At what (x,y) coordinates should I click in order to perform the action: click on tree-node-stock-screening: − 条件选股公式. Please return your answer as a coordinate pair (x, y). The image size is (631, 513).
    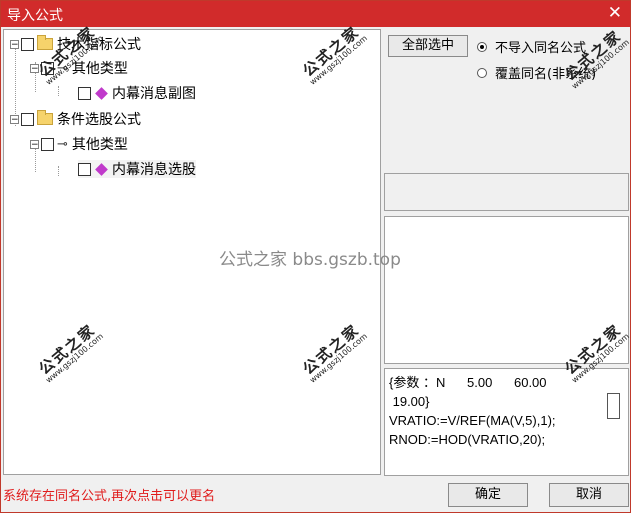
    Looking at the image, I should click on (75, 119).